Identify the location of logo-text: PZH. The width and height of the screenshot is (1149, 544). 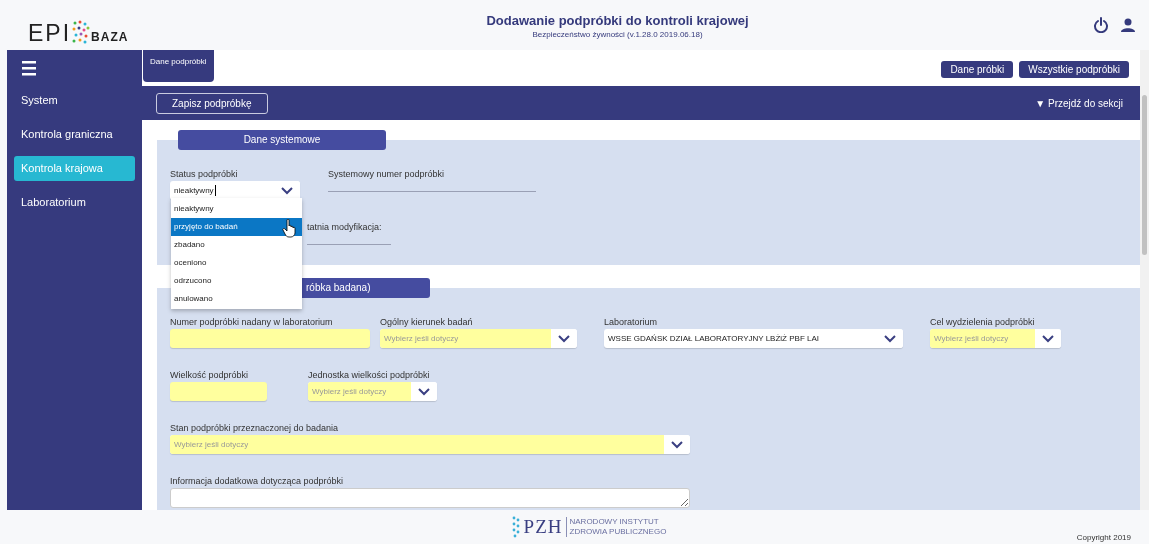
(545, 527).